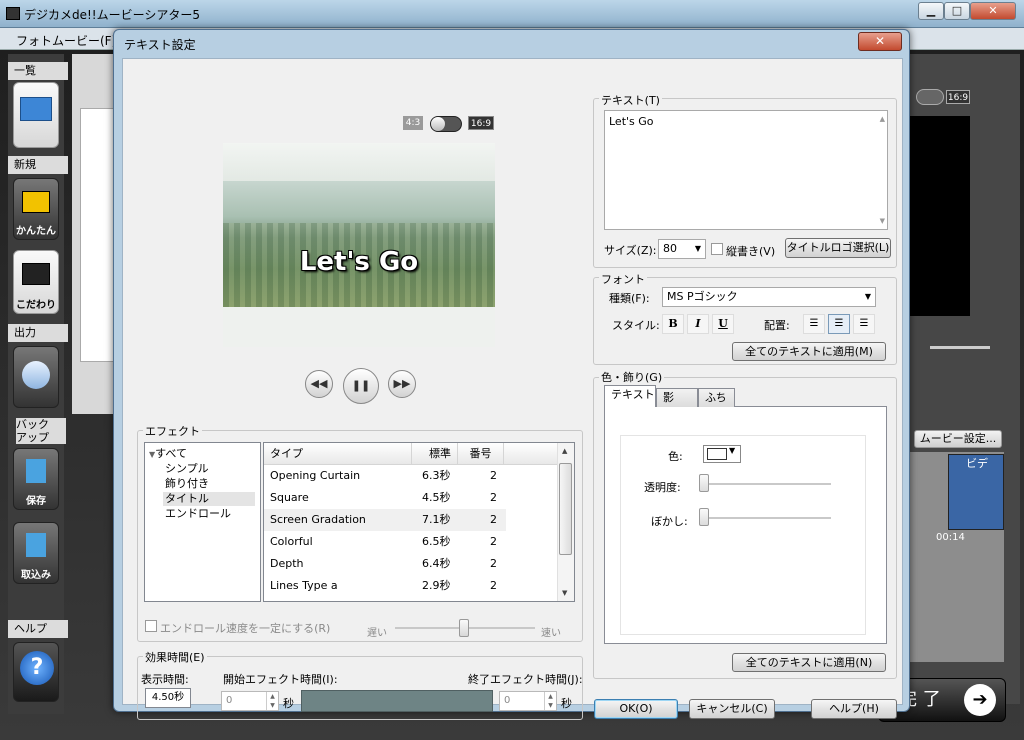 This screenshot has width=1024, height=740. Describe the element at coordinates (319, 384) in the screenshot. I see `rewind-button: ◀◀` at that location.